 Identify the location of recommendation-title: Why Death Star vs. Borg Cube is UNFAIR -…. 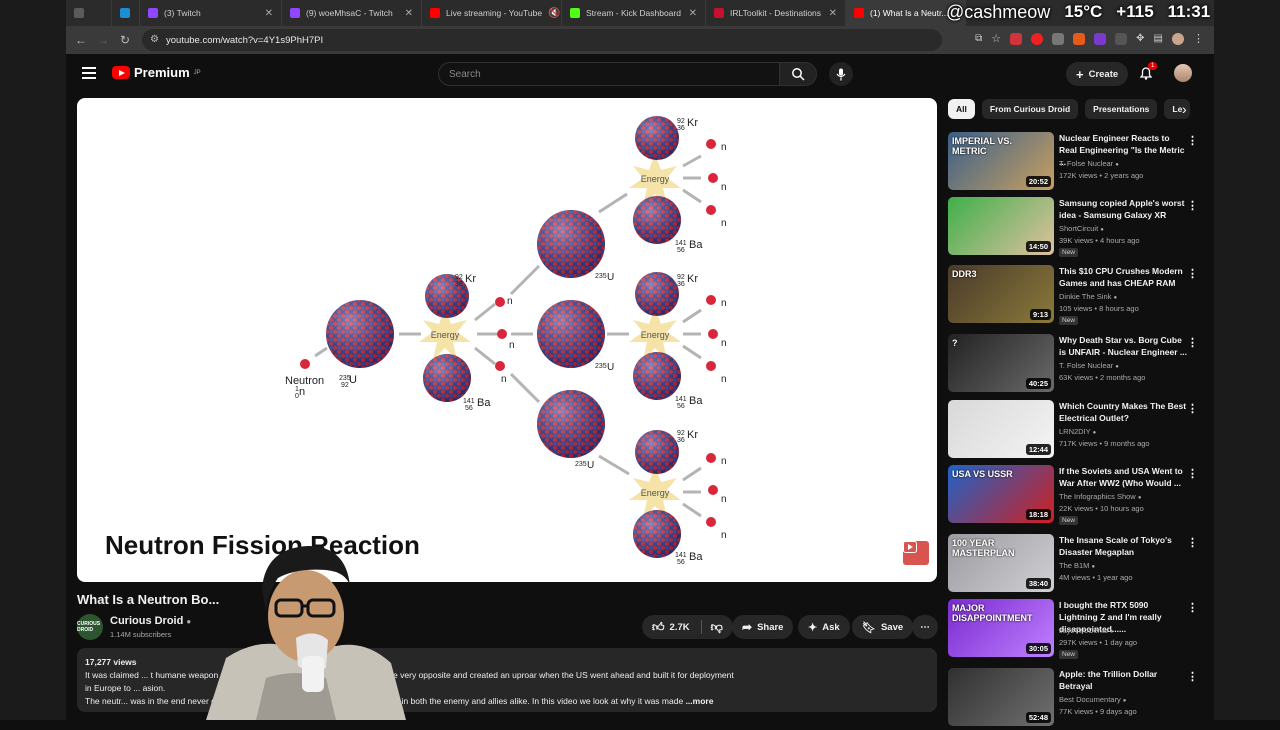
(1124, 346).